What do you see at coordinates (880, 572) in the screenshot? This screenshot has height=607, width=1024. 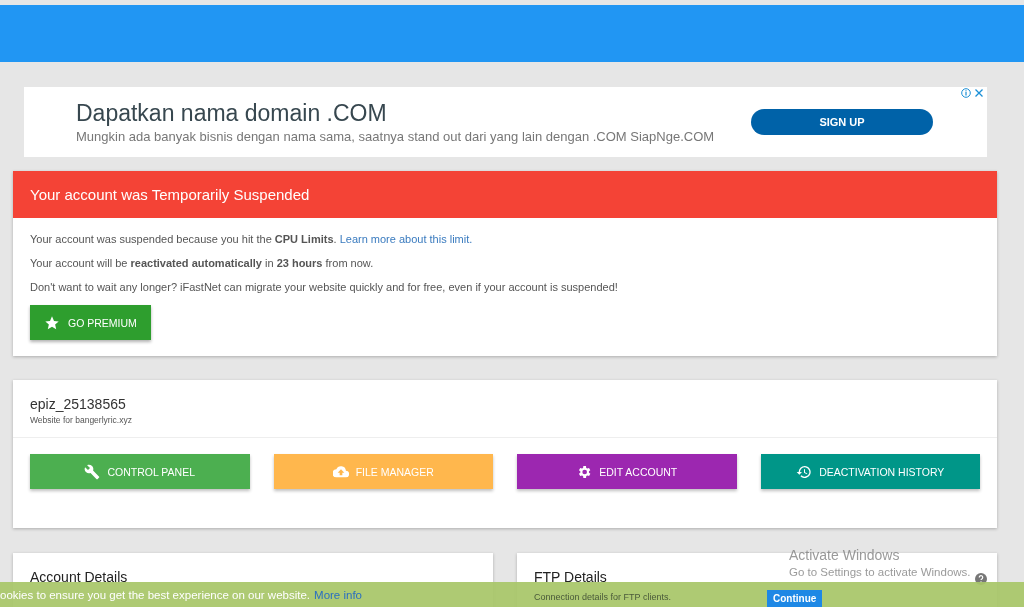 I see `activation-text: Go to Settings to activate Windows.` at bounding box center [880, 572].